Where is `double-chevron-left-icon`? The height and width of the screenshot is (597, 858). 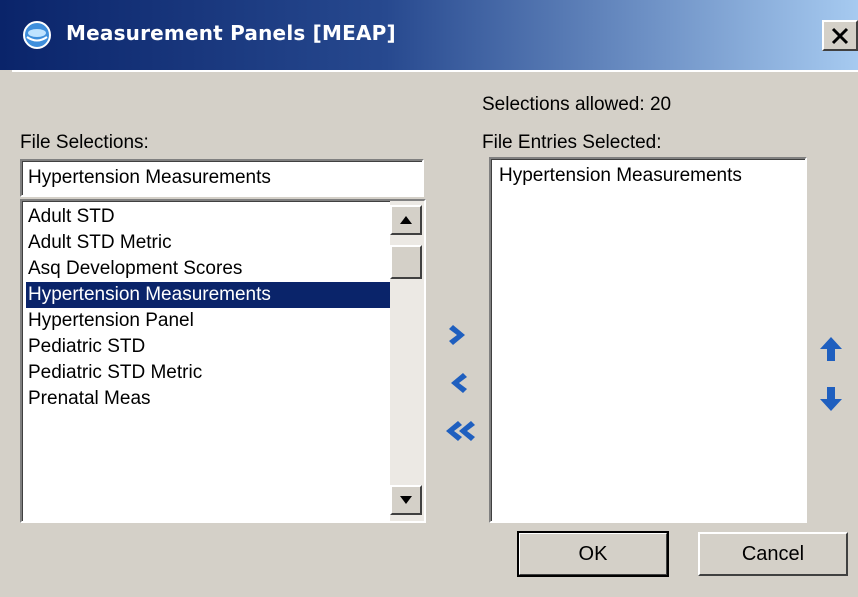 double-chevron-left-icon is located at coordinates (460, 431).